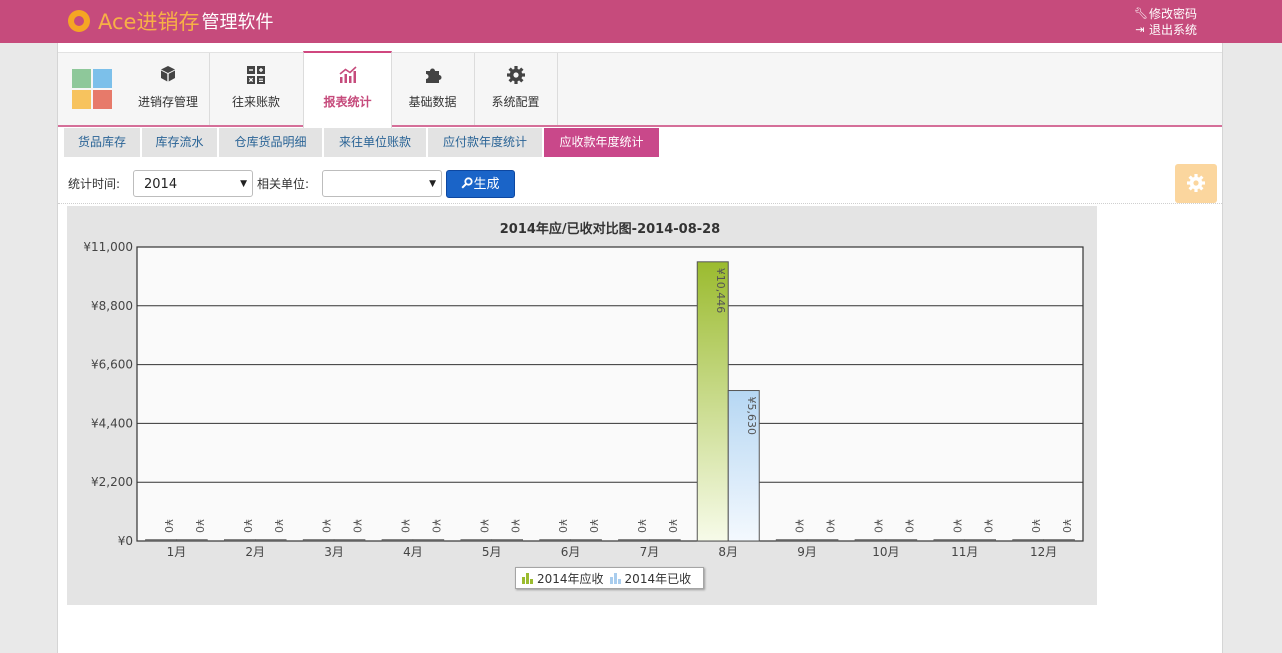 The height and width of the screenshot is (653, 1282). What do you see at coordinates (149, 22) in the screenshot?
I see `brand-title-ace: Ace进销存` at bounding box center [149, 22].